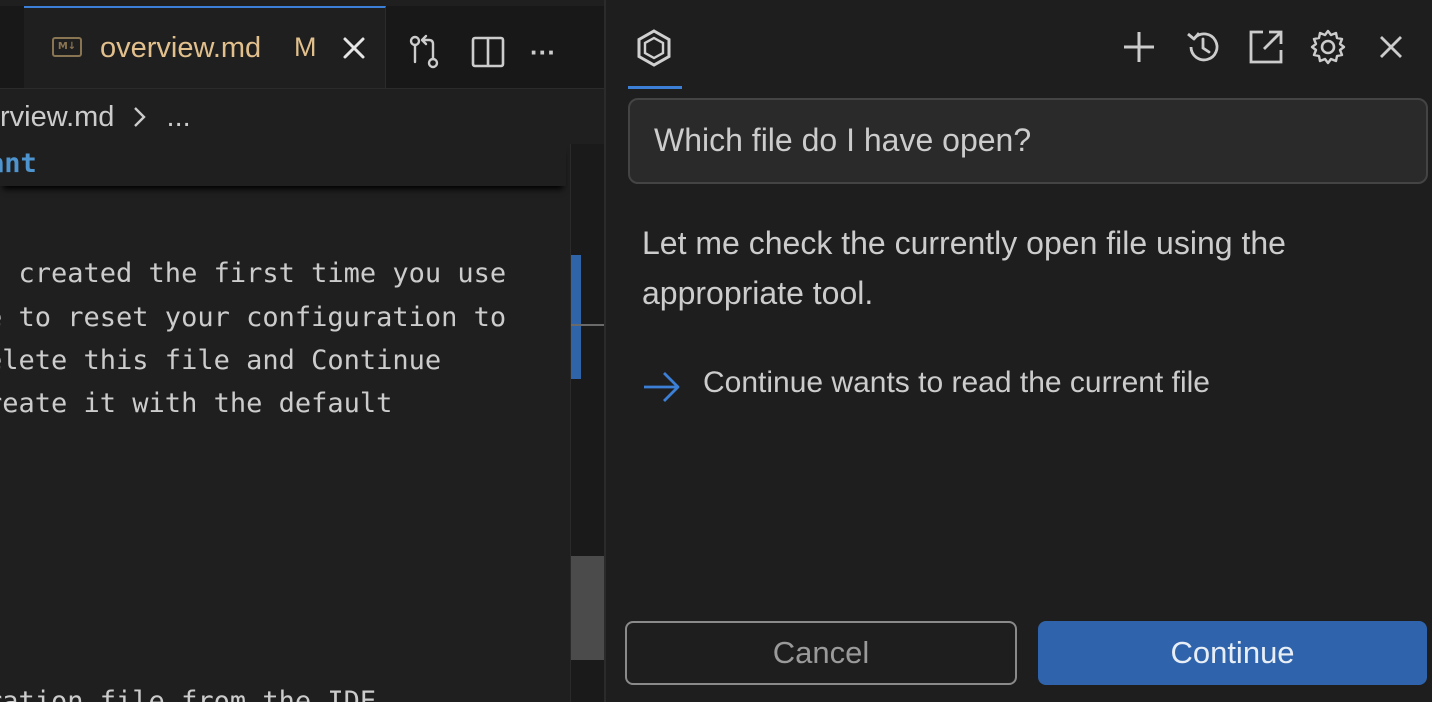 The width and height of the screenshot is (1432, 702). Describe the element at coordinates (1028, 141) in the screenshot. I see `user-message: Which file do I have open?` at that location.